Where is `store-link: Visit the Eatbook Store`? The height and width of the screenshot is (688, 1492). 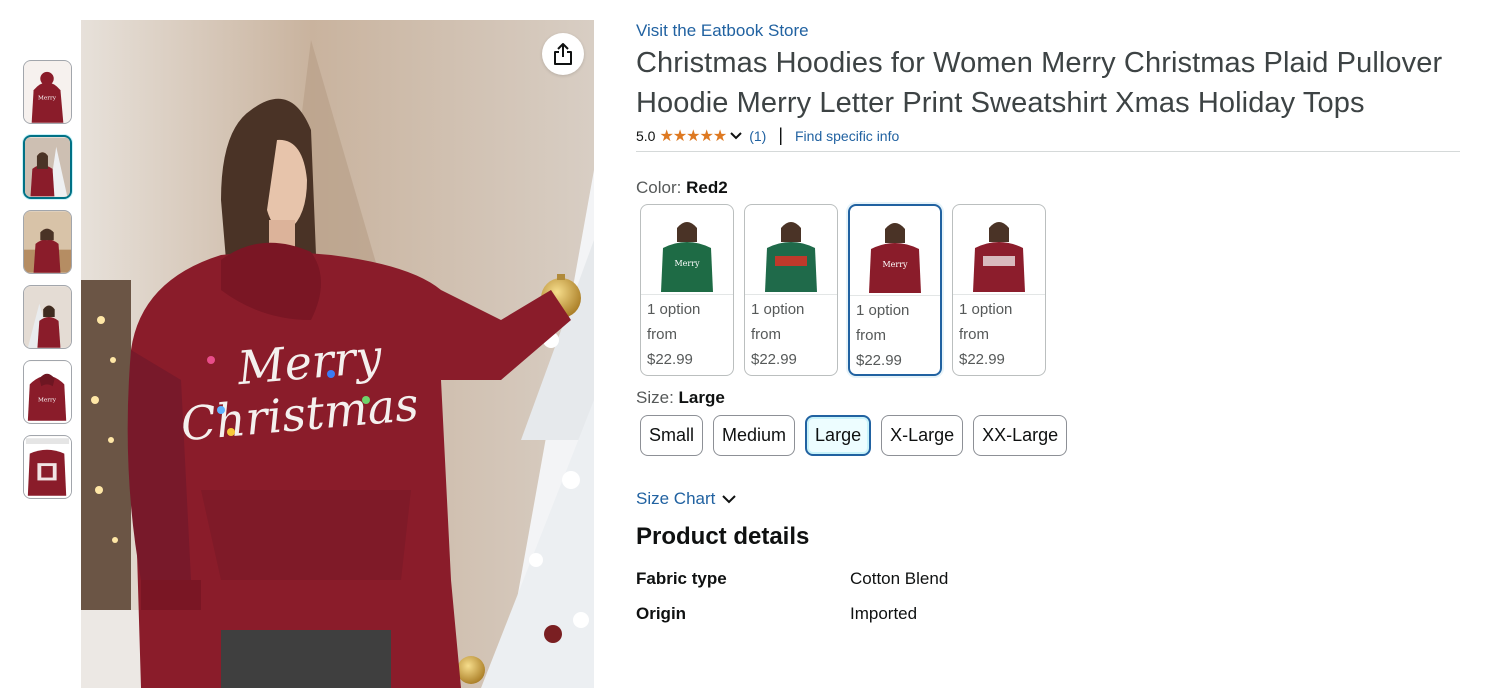
store-link: Visit the Eatbook Store is located at coordinates (1048, 31).